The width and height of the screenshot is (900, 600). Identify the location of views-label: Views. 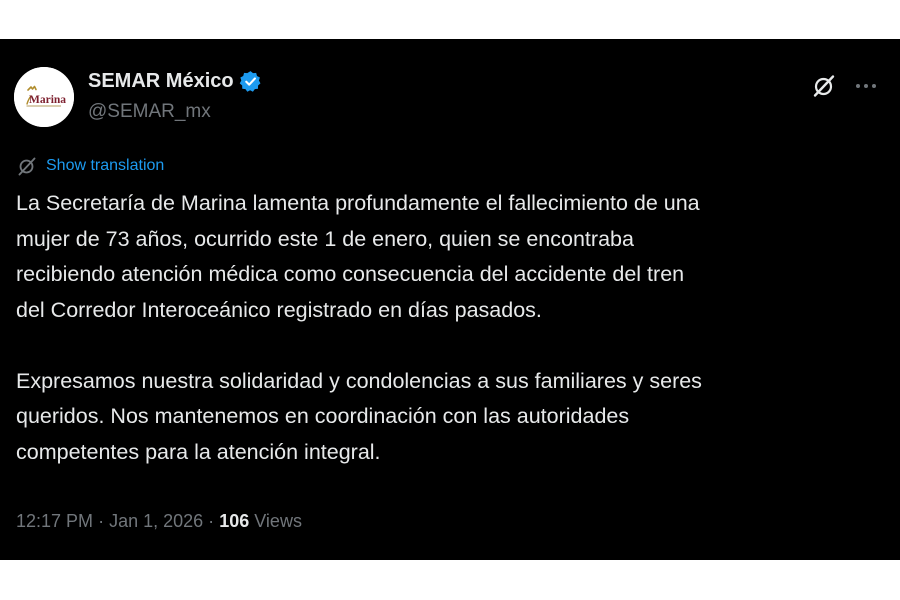
(278, 521).